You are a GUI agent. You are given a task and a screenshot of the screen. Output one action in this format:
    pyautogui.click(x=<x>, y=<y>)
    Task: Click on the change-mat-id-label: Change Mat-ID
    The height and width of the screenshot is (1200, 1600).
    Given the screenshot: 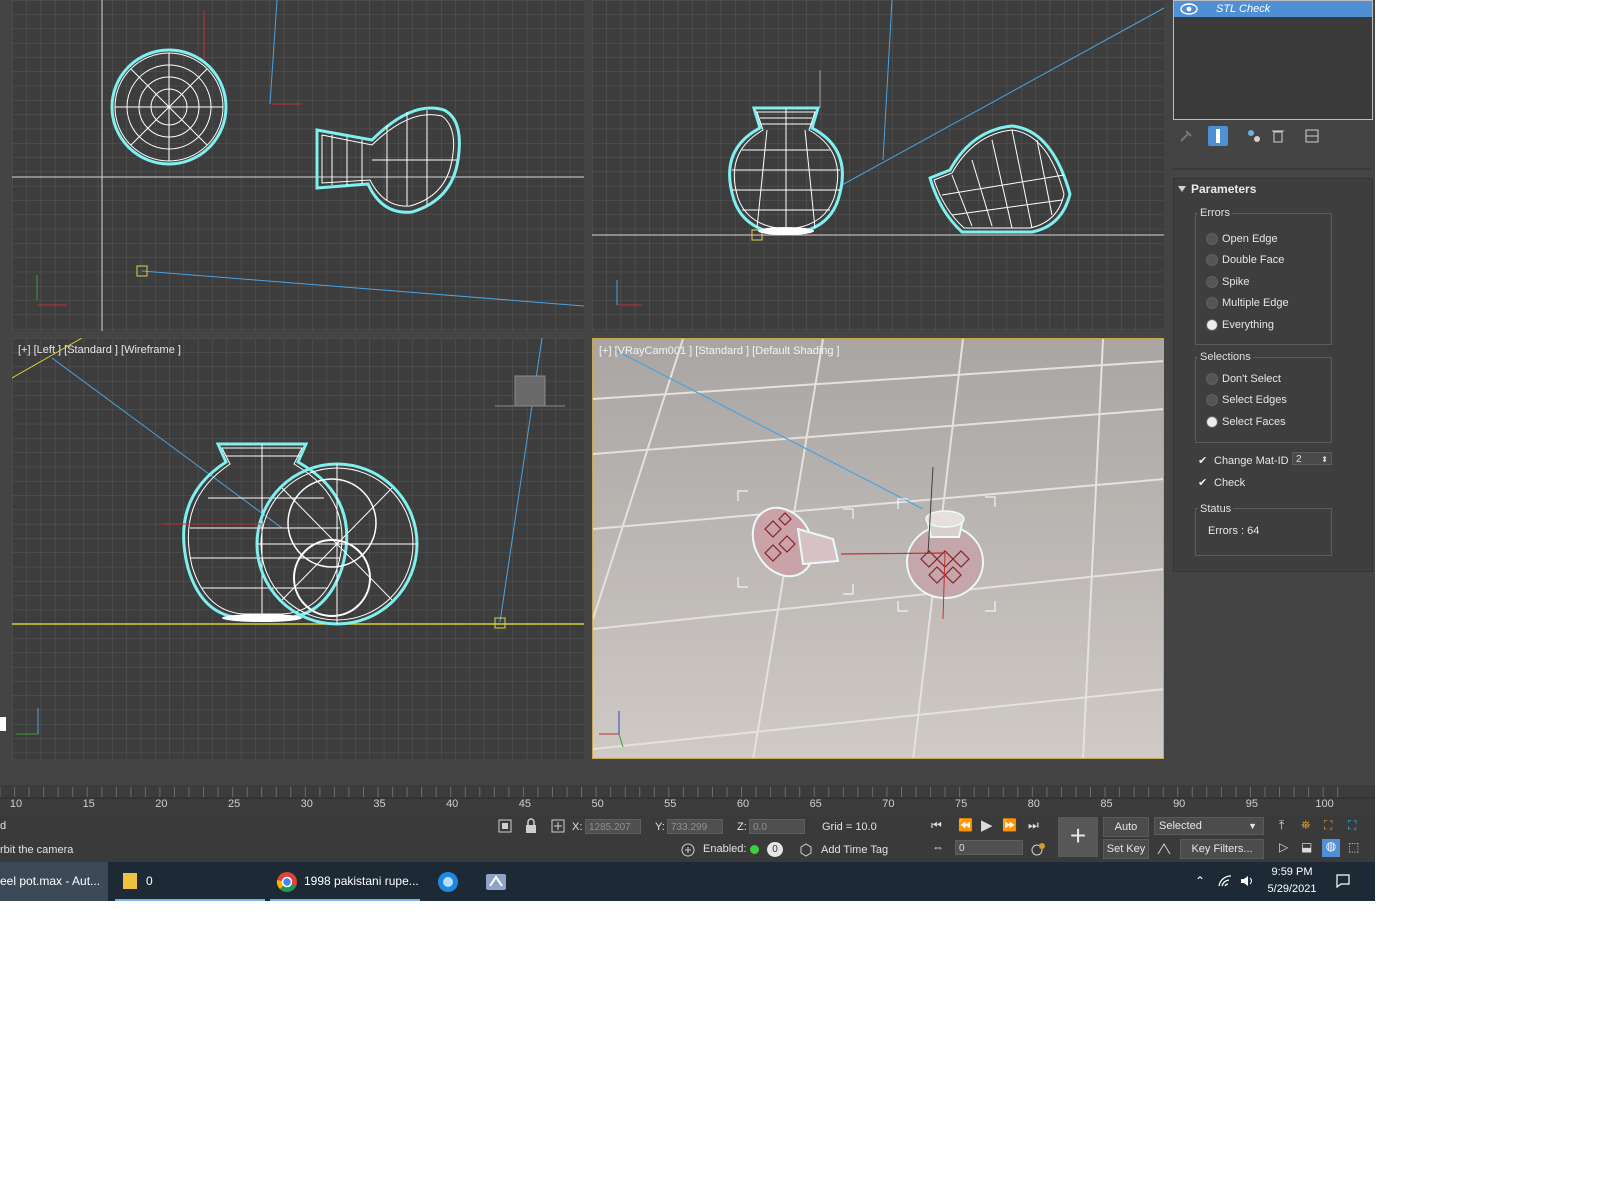 What is the action you would take?
    pyautogui.click(x=1251, y=461)
    